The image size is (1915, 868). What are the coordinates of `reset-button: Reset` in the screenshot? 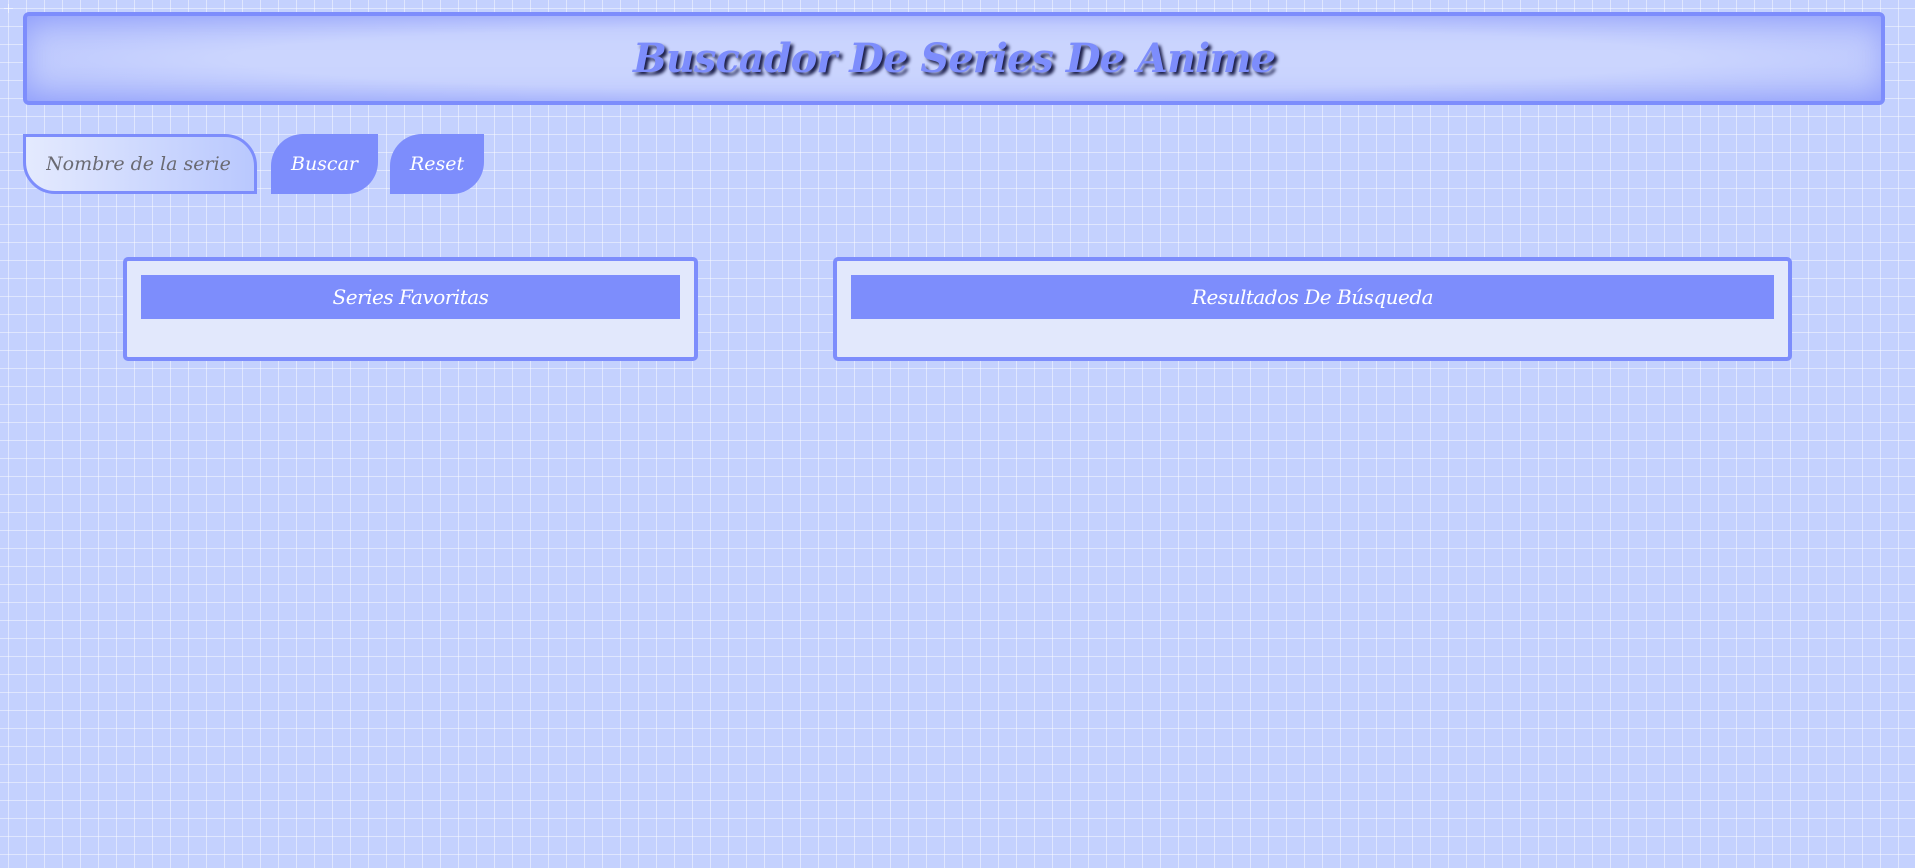 It's located at (437, 164).